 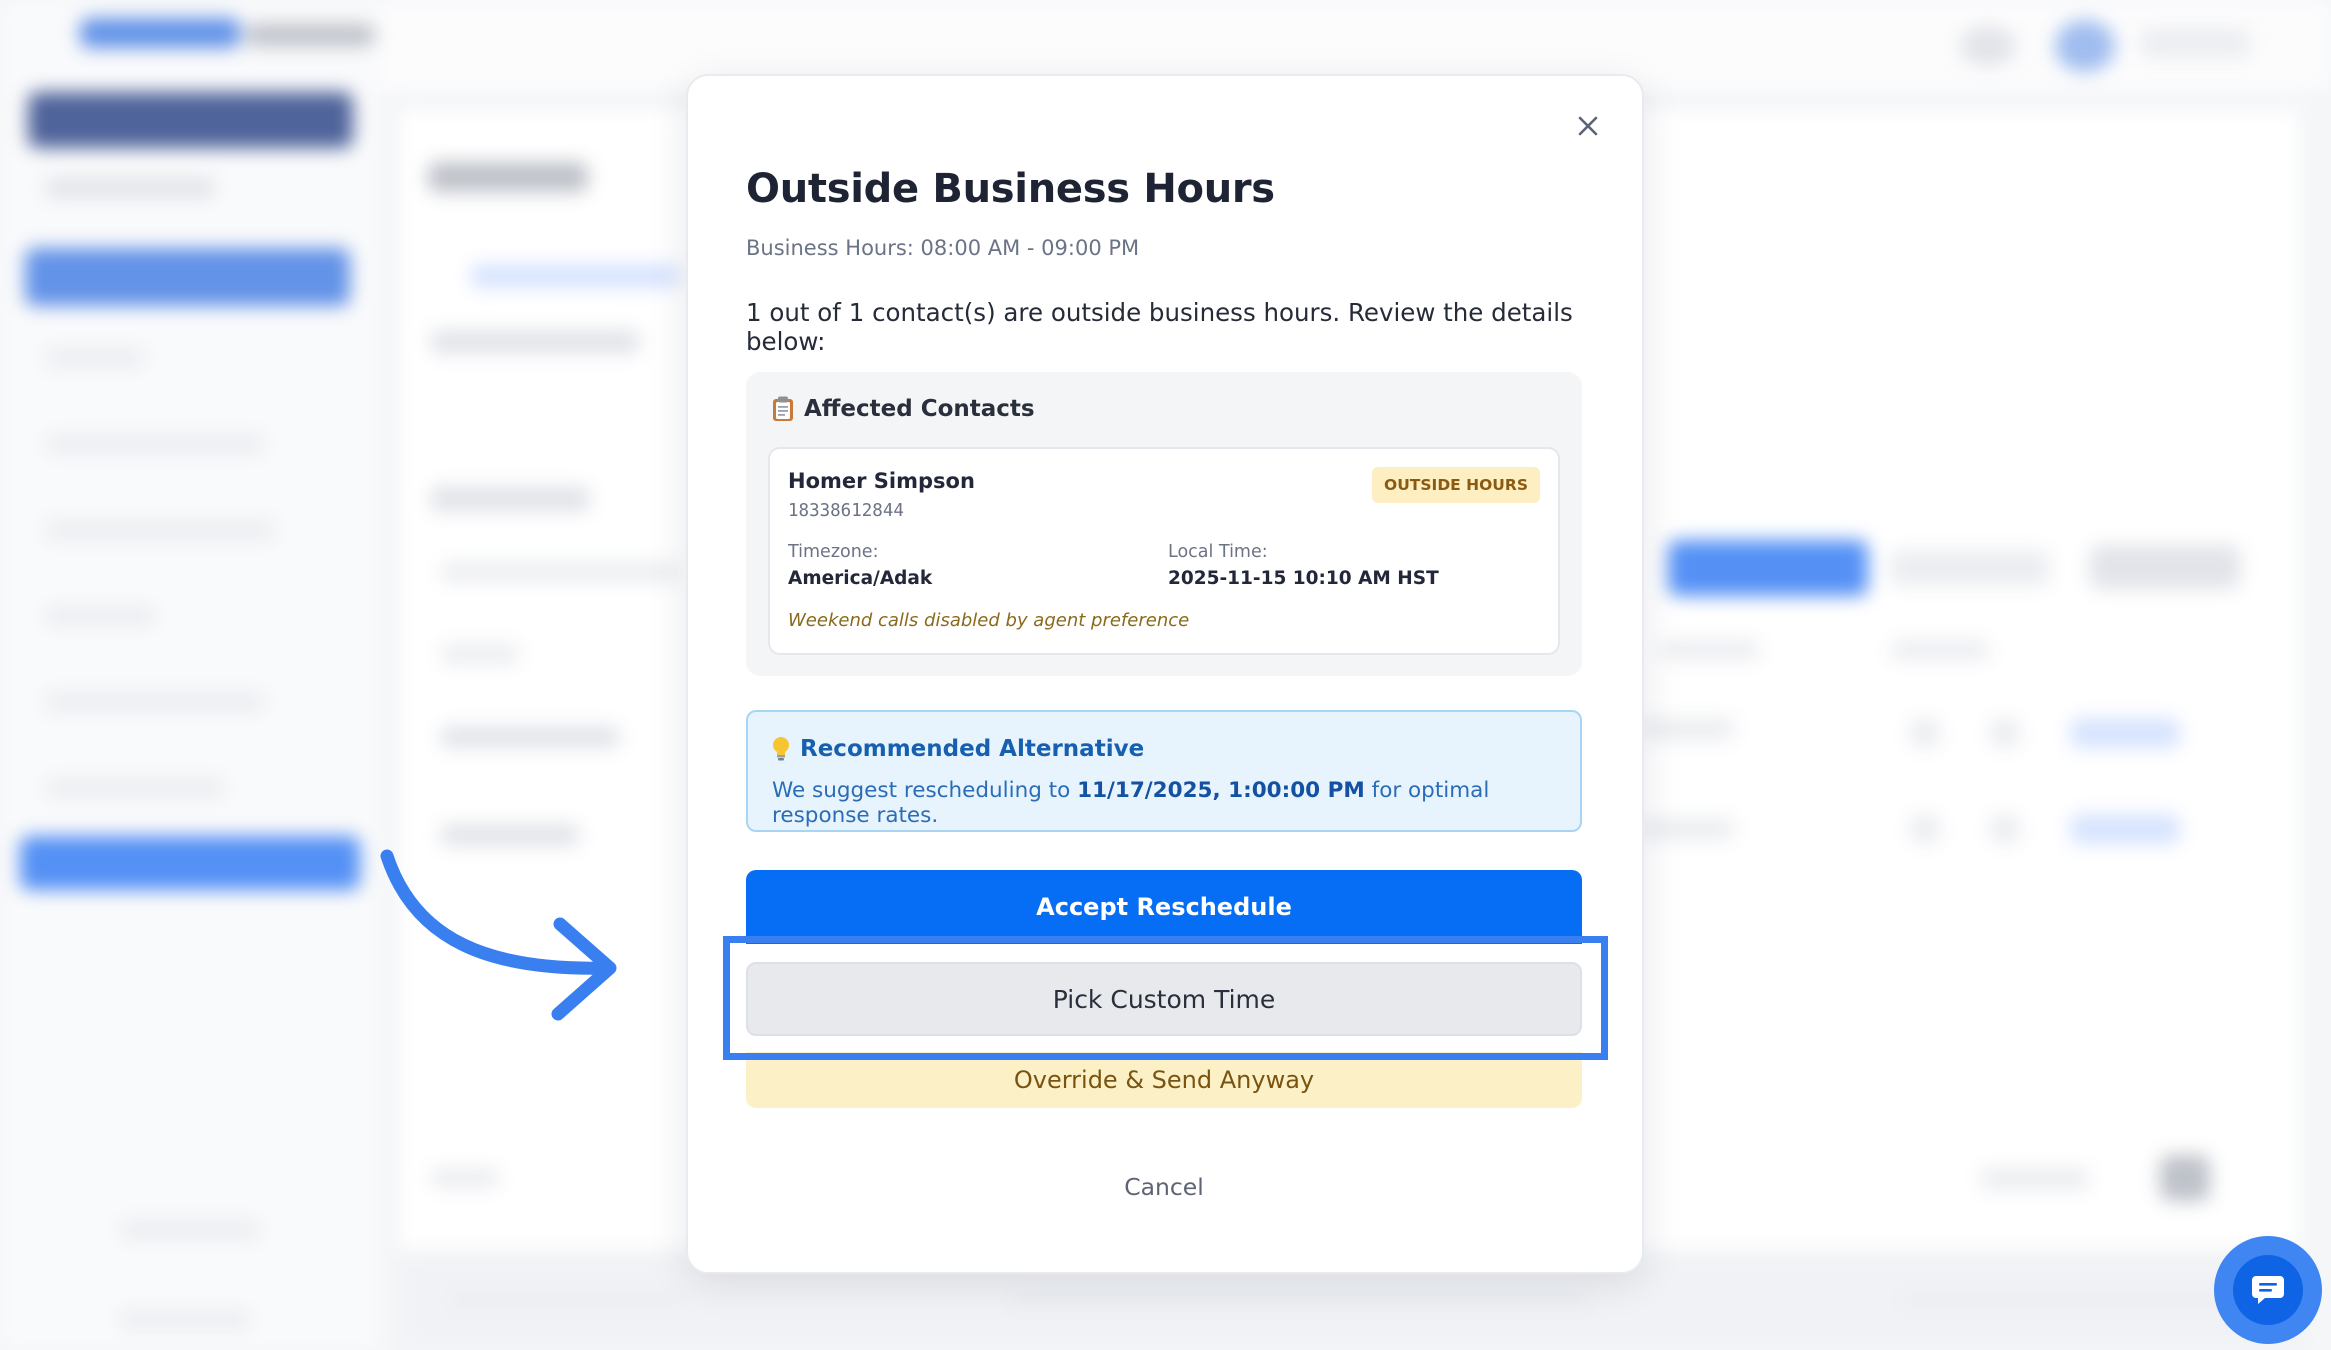 I want to click on recommendation-text-before: We suggest rescheduling to, so click(x=921, y=790).